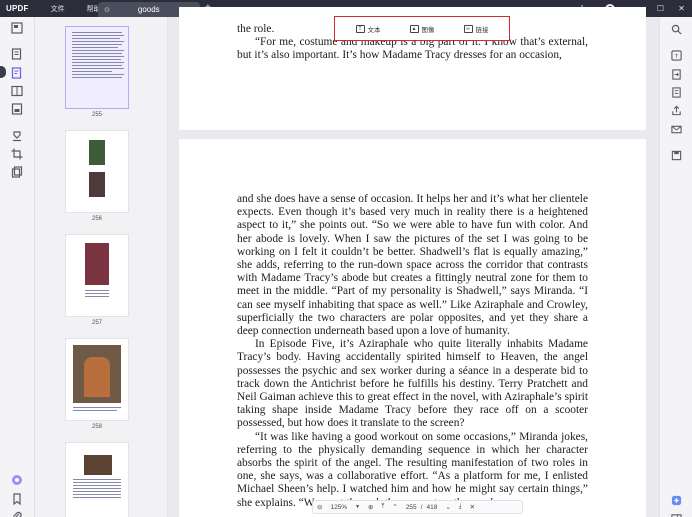  Describe the element at coordinates (17, 73) in the screenshot. I see `edit-pdf-icon` at that location.